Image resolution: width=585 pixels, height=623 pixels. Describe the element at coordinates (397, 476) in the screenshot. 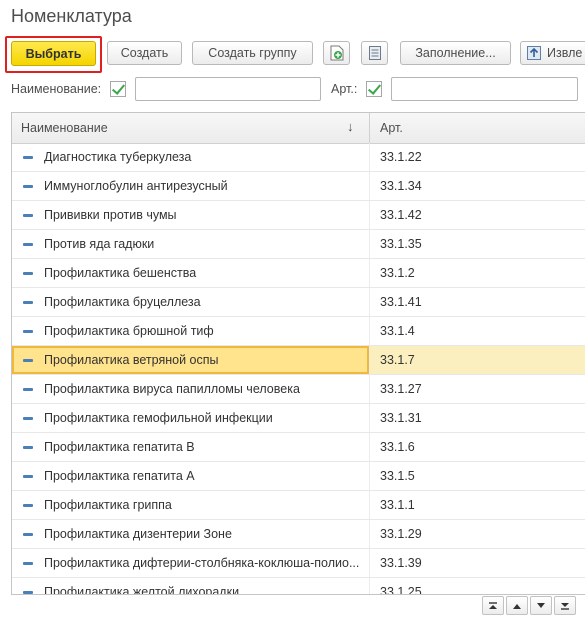

I see `row-art: 33.1.5` at that location.